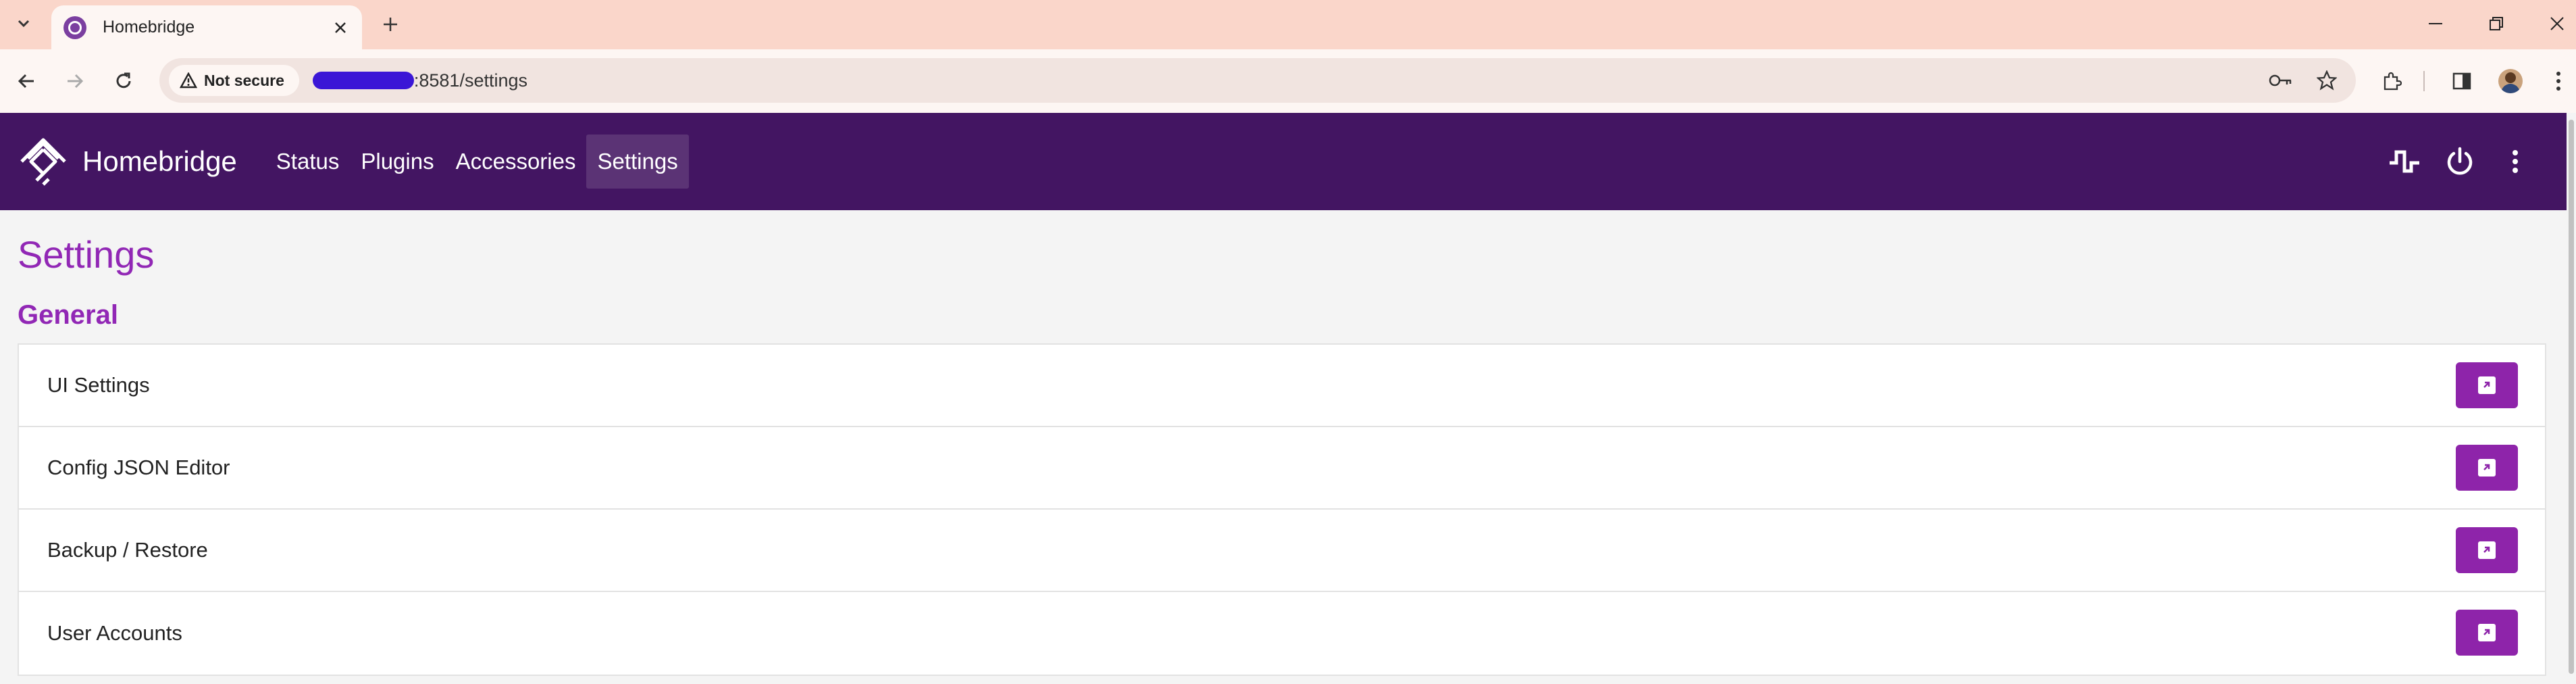  Describe the element at coordinates (1282, 551) in the screenshot. I see `settings-row-backup-restore: Backup / Restore` at that location.